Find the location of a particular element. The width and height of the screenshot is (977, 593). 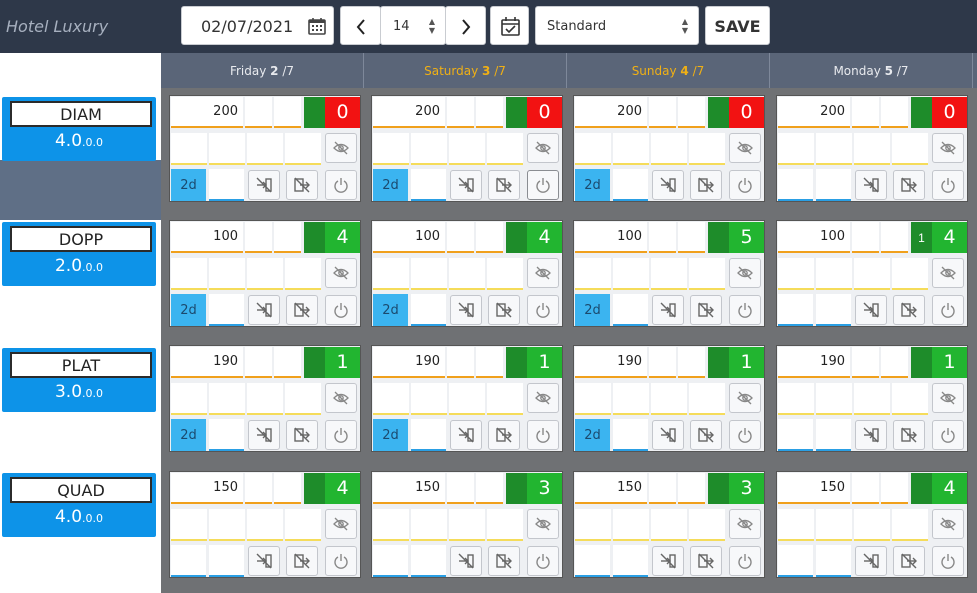

room-quad: QUAD 4.0.0.0 is located at coordinates (79, 505).